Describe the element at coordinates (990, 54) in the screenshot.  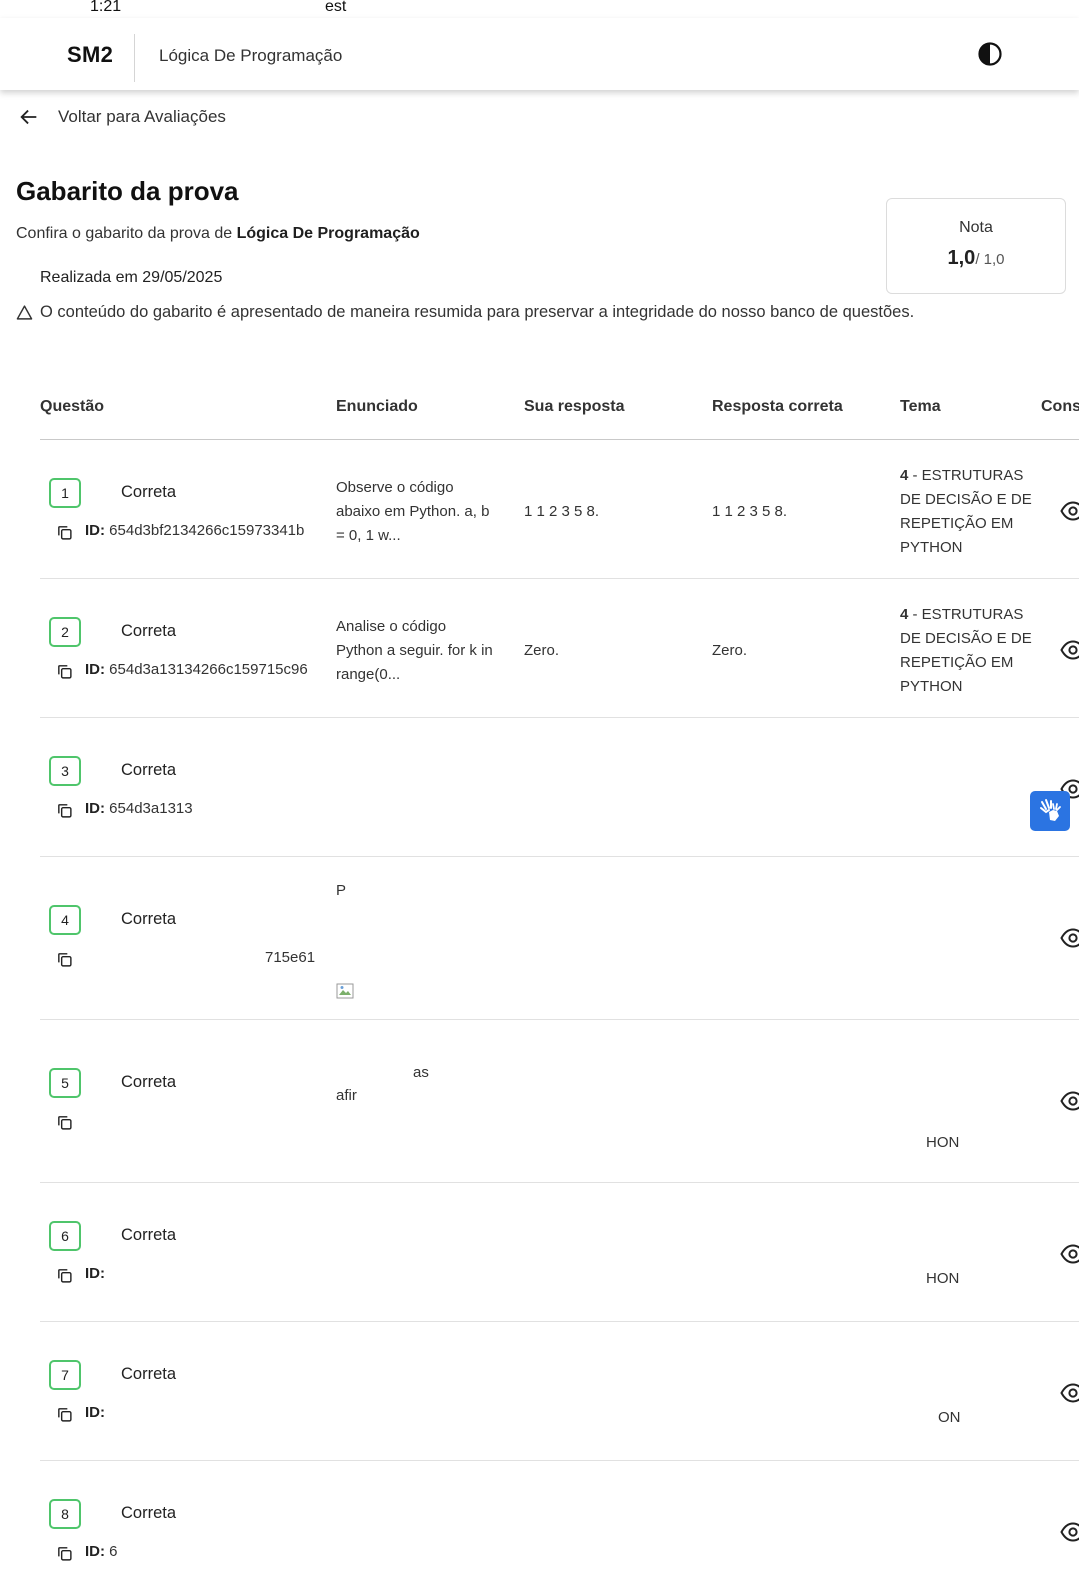
I see `contrast-icon` at that location.